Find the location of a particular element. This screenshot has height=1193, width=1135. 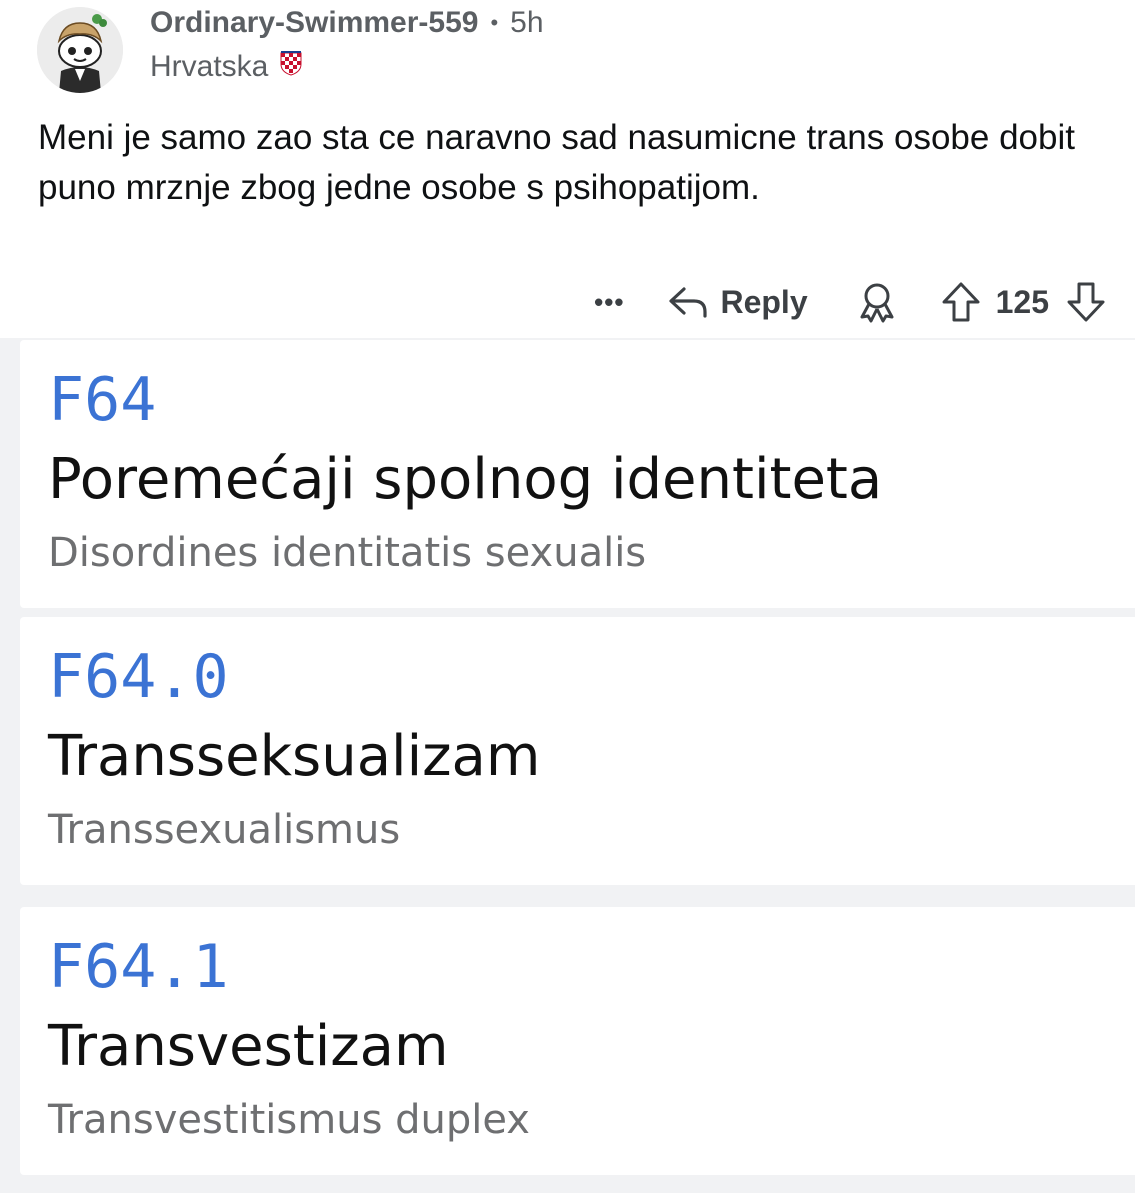

award-icon is located at coordinates (877, 303).